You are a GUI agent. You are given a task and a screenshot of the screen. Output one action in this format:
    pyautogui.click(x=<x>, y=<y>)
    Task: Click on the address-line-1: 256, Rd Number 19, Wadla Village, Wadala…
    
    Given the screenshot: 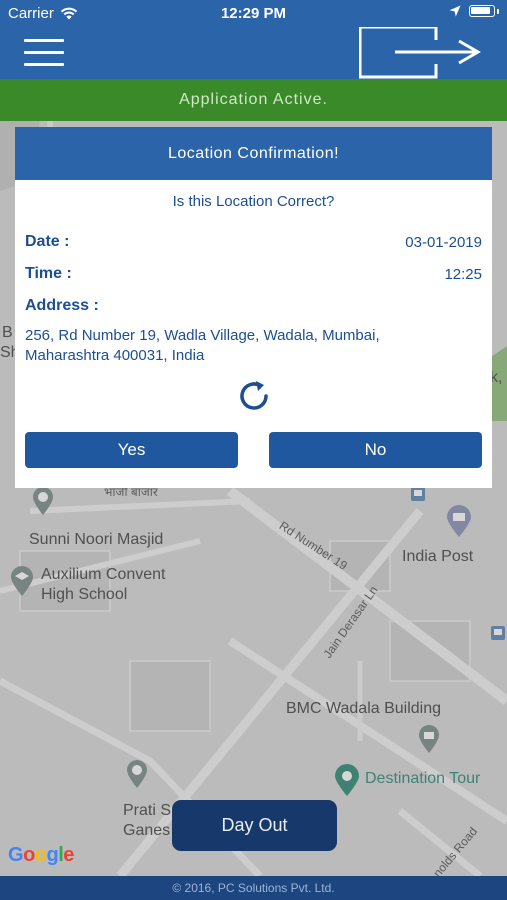 What is the action you would take?
    pyautogui.click(x=202, y=335)
    